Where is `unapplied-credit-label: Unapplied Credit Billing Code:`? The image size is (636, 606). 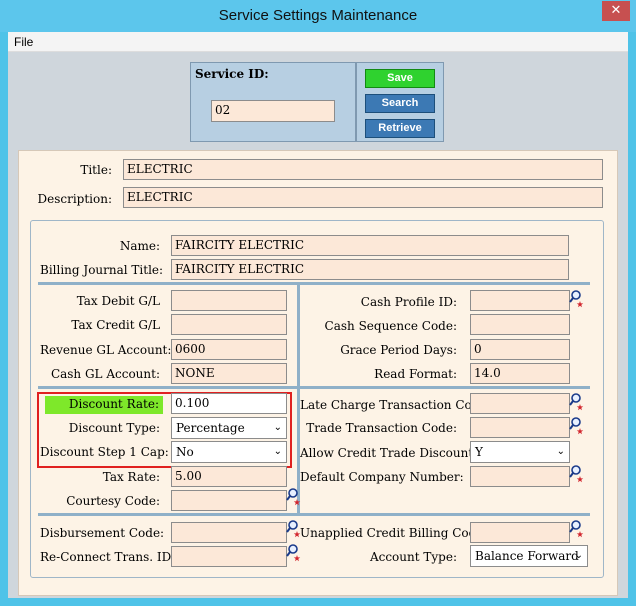
unapplied-credit-label: Unapplied Credit Billing Code: is located at coordinates (394, 533).